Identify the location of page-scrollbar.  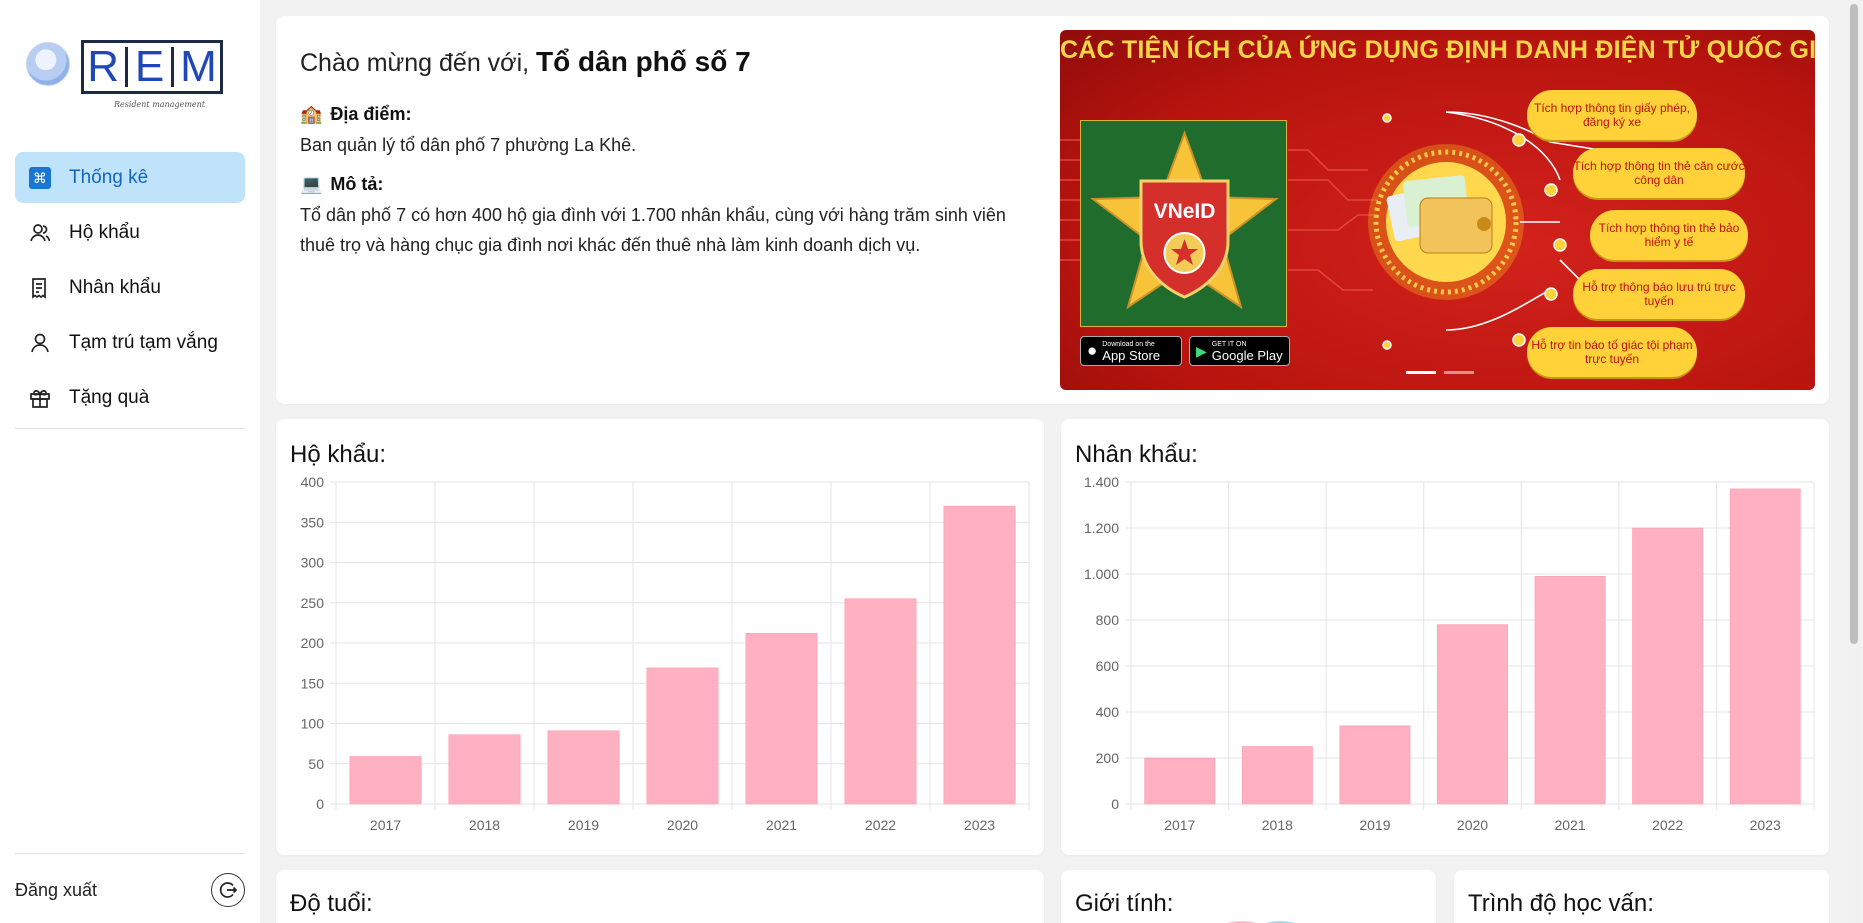
(1854, 461).